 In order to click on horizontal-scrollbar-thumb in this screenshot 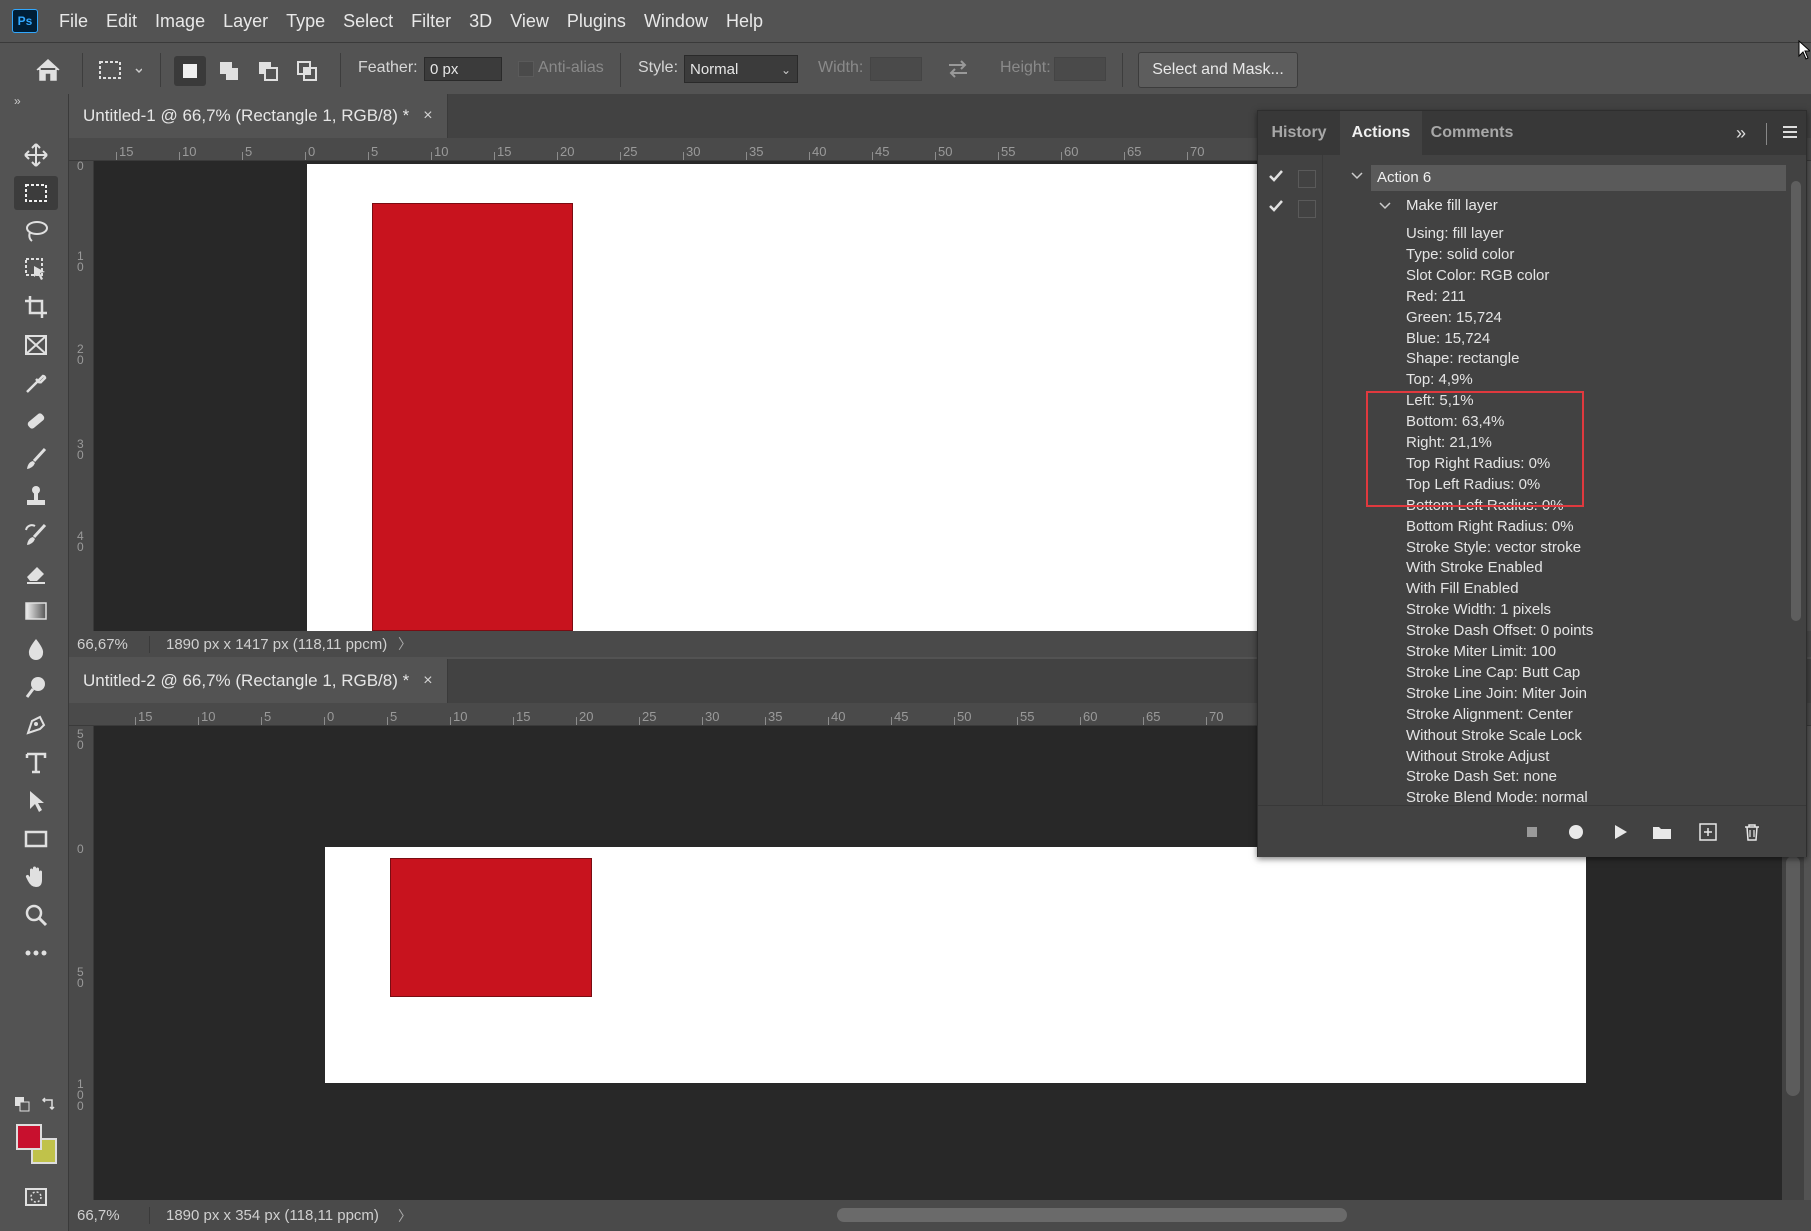, I will do `click(1092, 1215)`.